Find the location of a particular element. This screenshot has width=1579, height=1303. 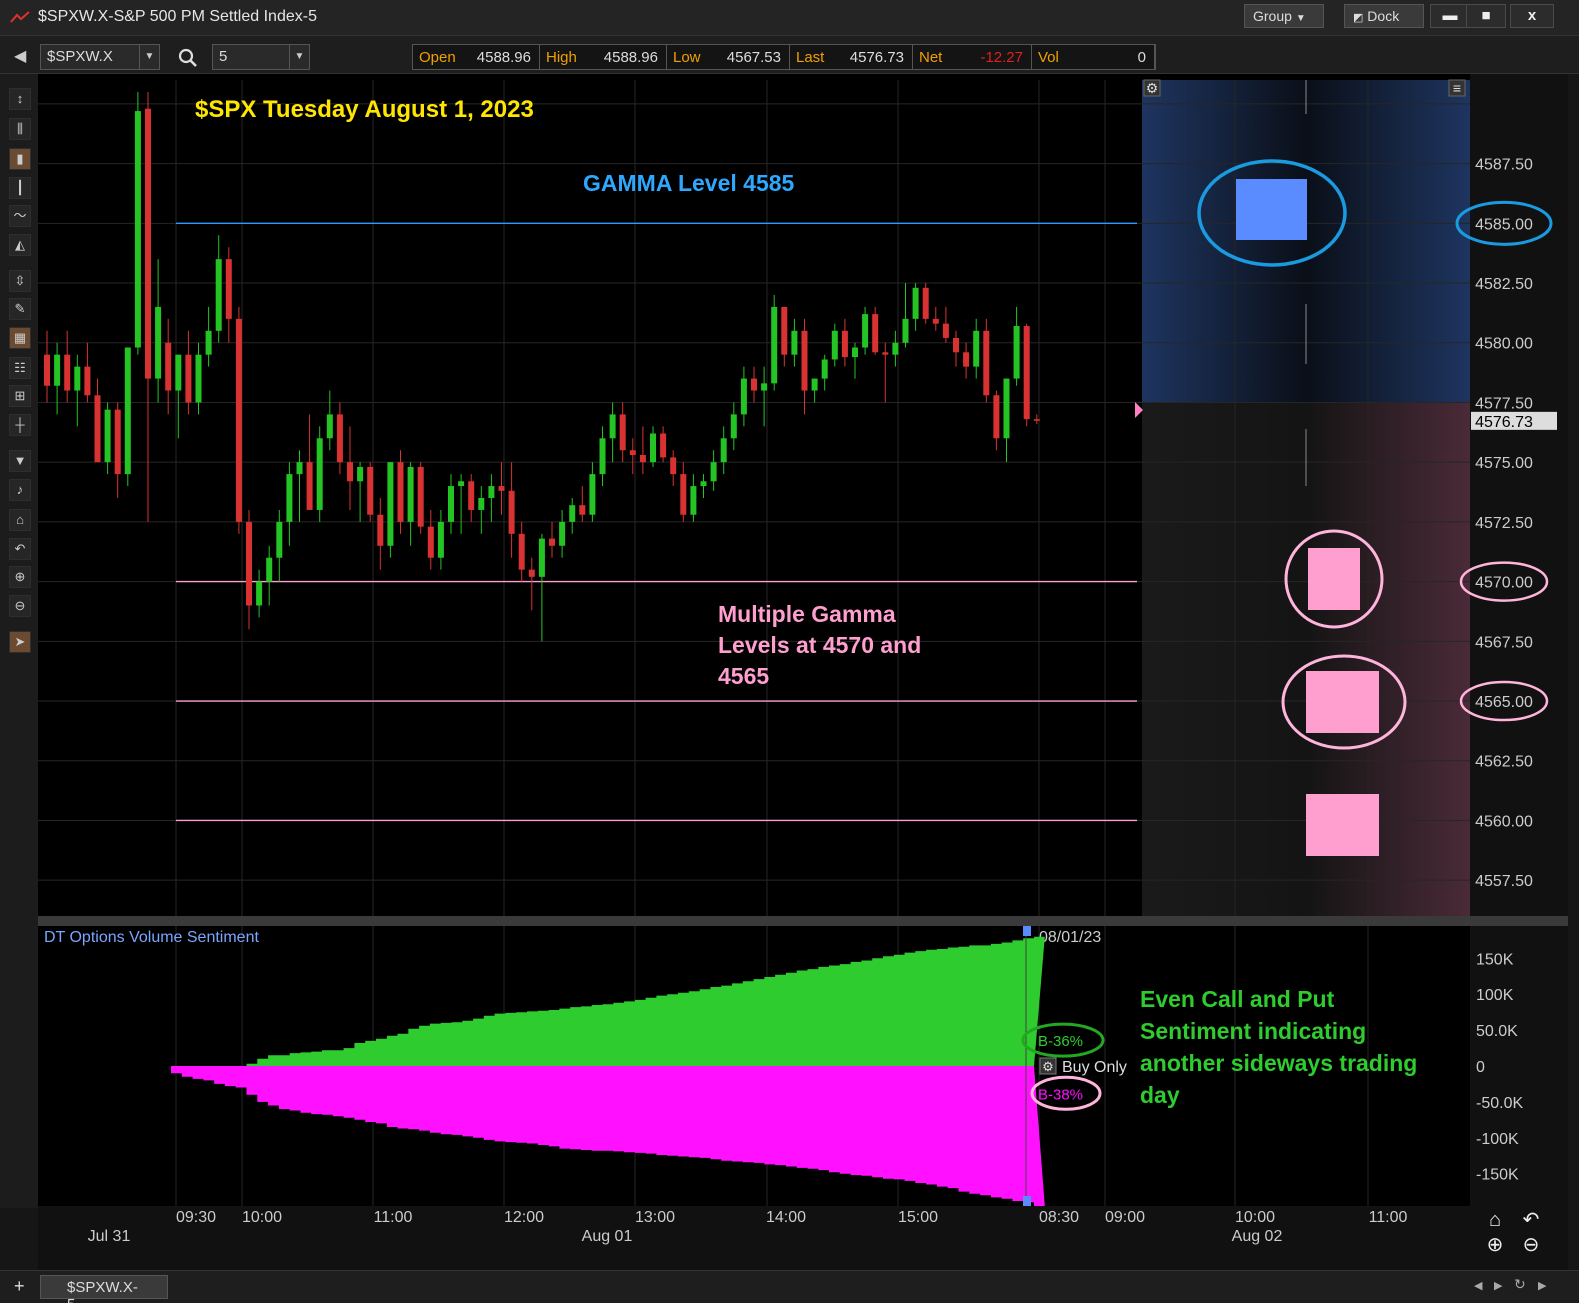

undo-icon: ↶ is located at coordinates (20, 549).